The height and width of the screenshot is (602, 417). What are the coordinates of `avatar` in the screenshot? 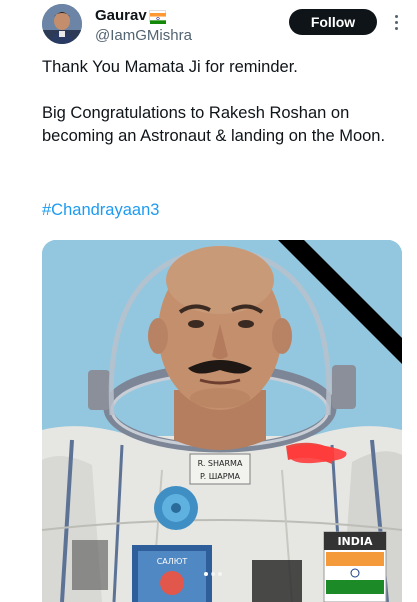 It's located at (62, 24).